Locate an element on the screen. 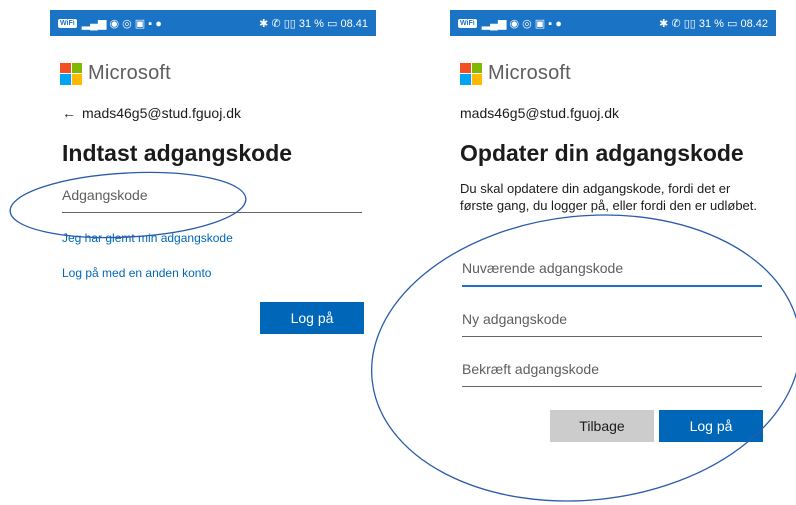 The height and width of the screenshot is (505, 796). status-bar: WiFi ▂▄▆ ◉ ◎ ▣ ▪ ● ✱ ✆ ▯▯ 31 % ▭ 08.42 is located at coordinates (613, 23).